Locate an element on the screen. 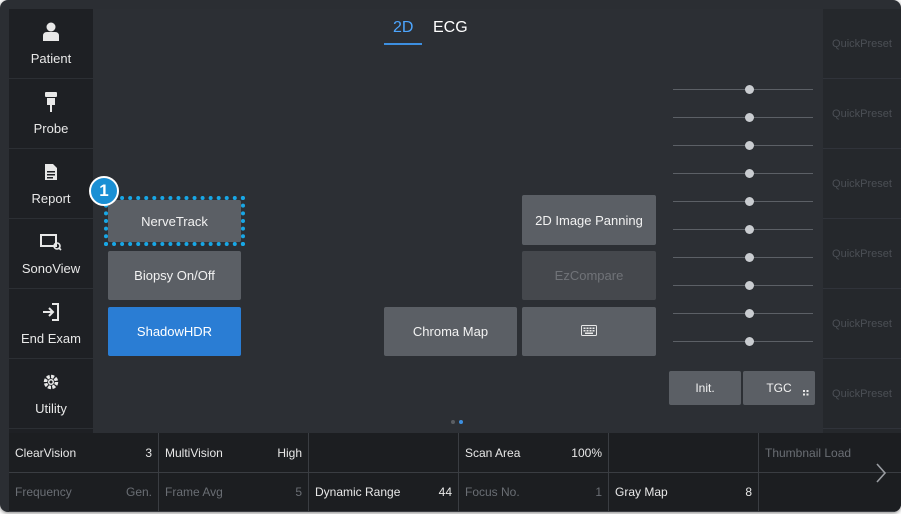  sidebar-item-label: SonoView is located at coordinates (51, 268).